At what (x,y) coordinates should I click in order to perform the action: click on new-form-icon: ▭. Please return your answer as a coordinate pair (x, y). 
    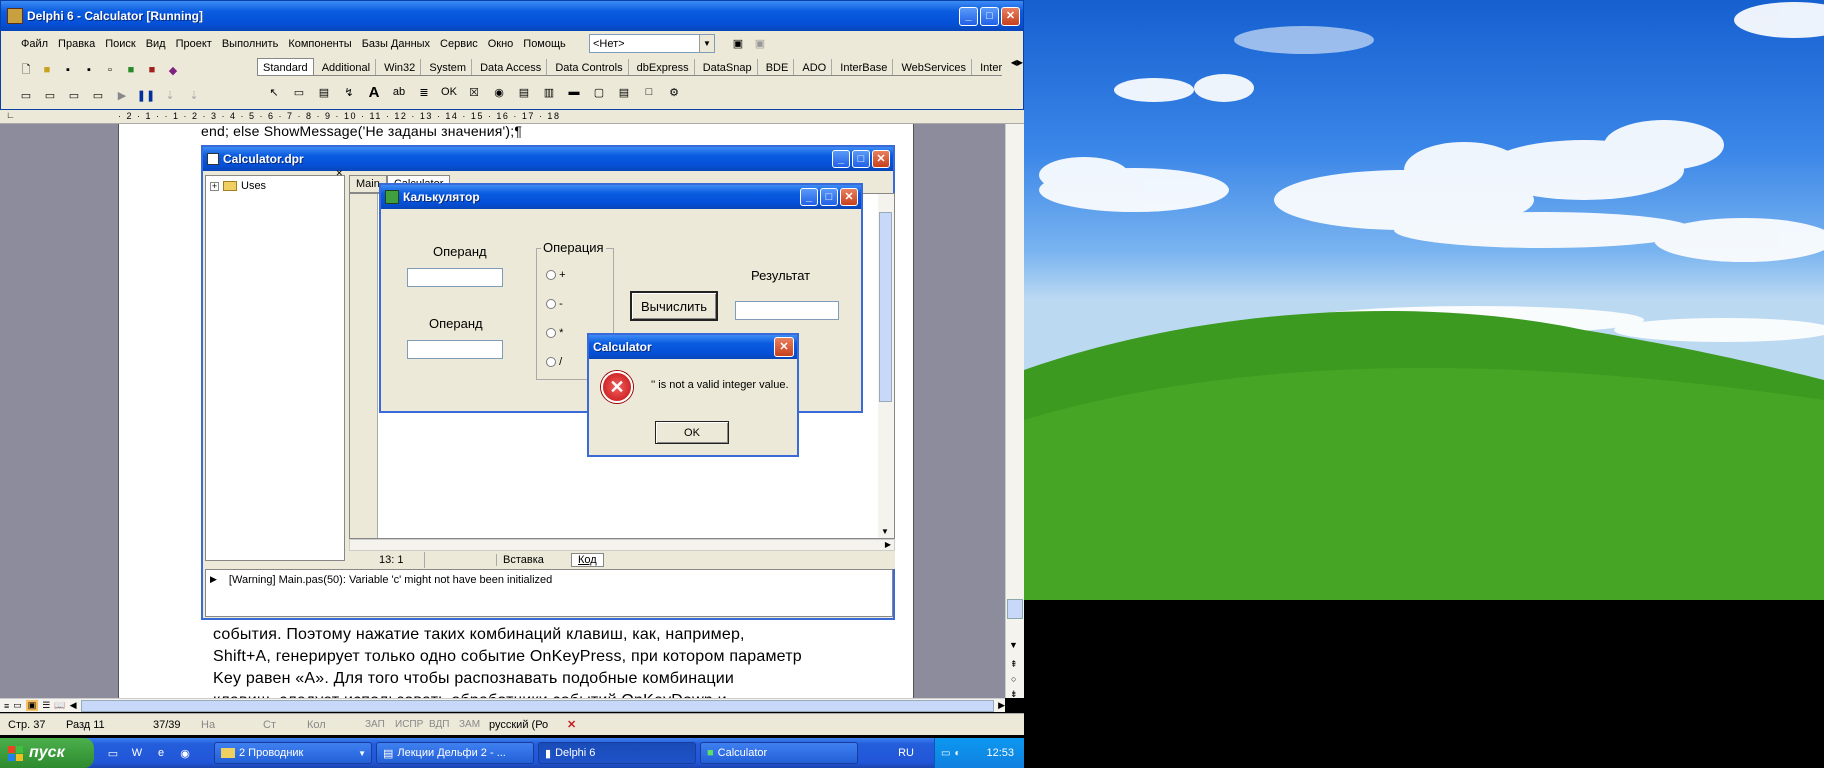
    Looking at the image, I should click on (98, 95).